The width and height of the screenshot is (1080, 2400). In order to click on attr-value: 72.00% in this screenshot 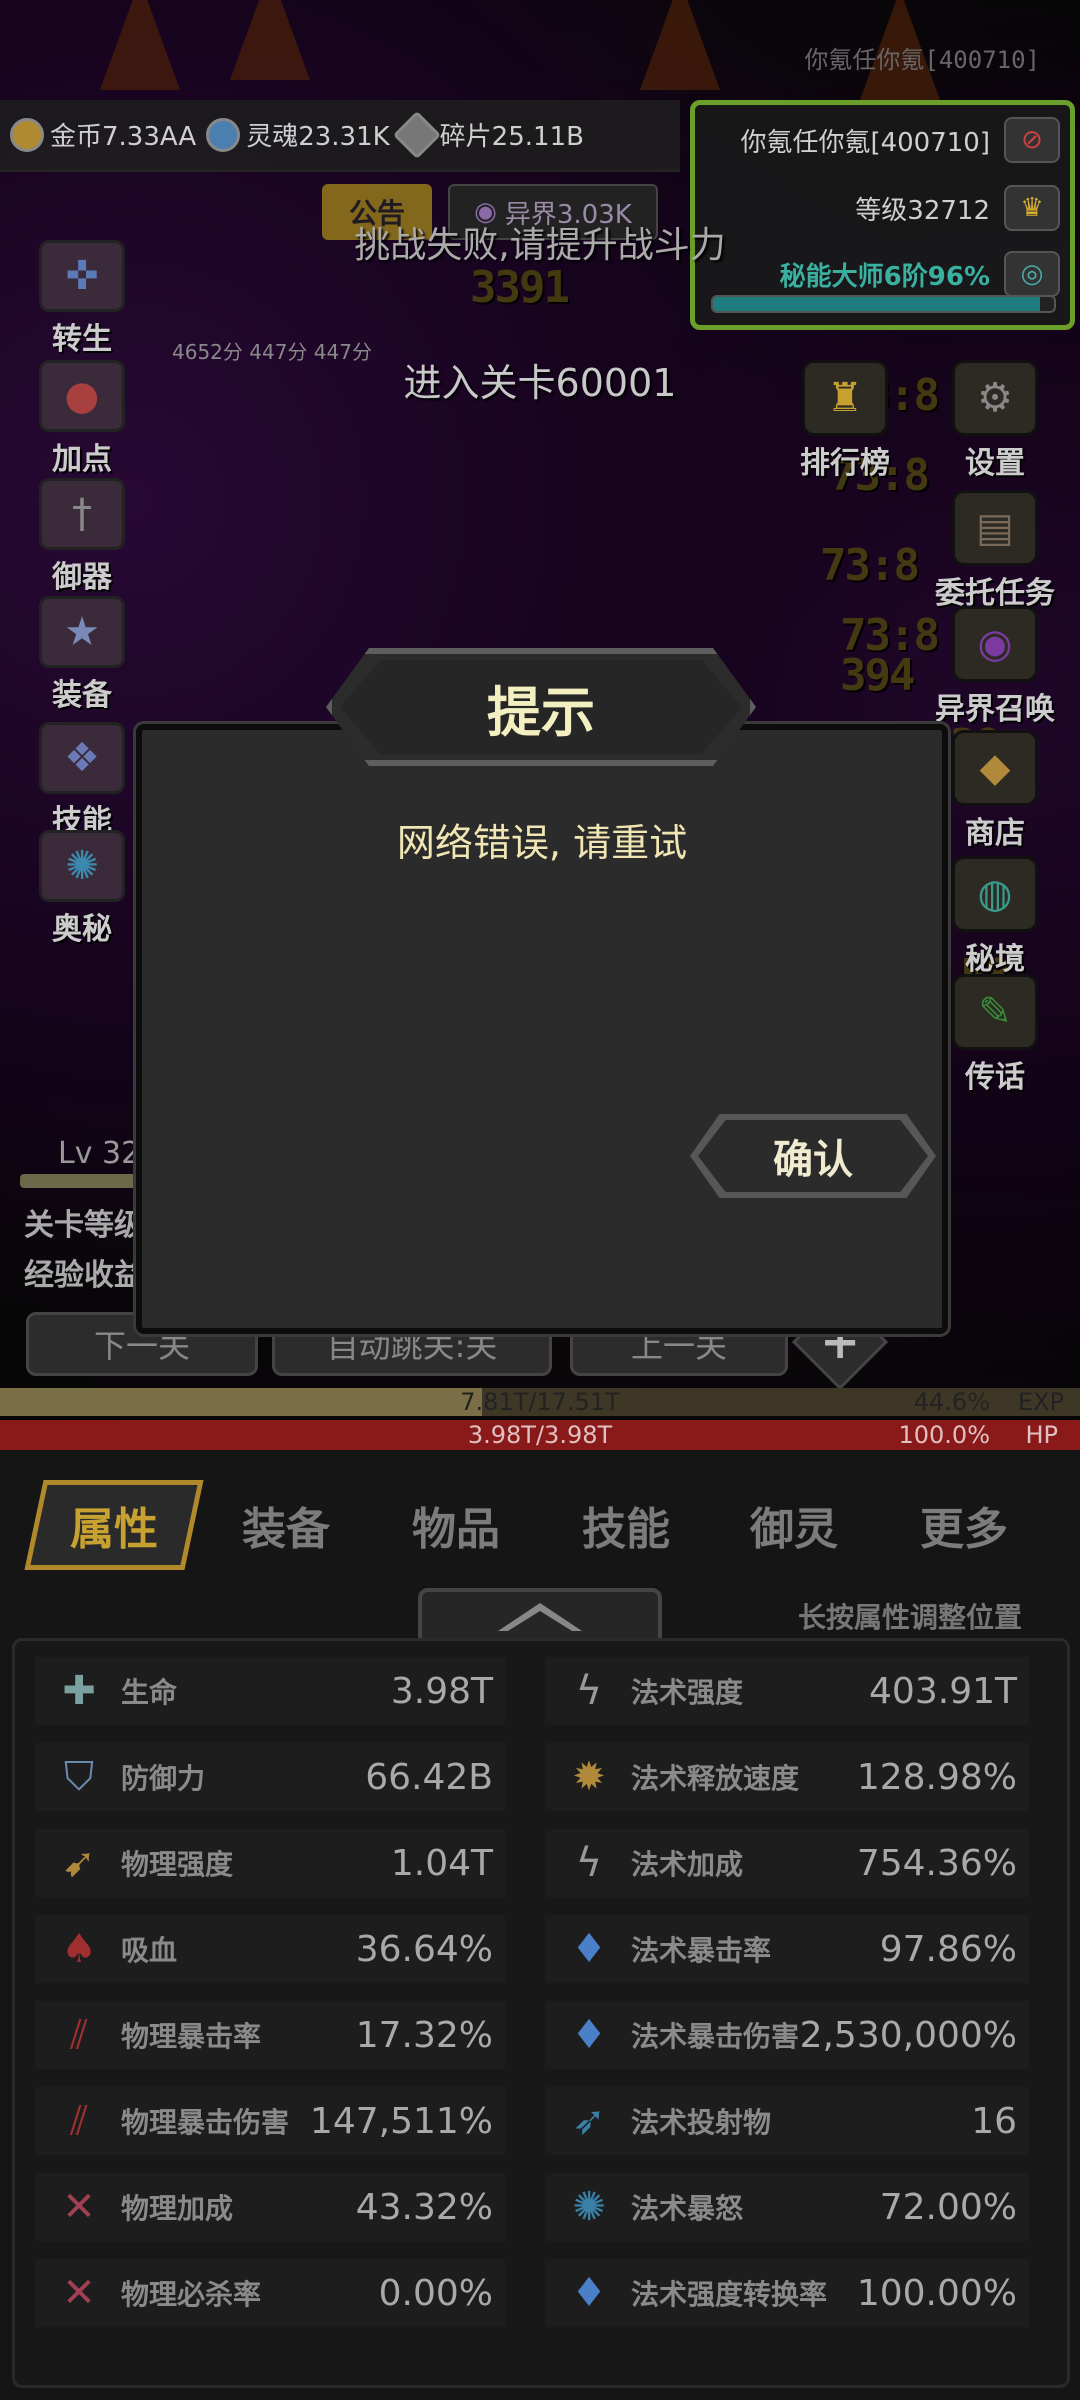, I will do `click(948, 2207)`.